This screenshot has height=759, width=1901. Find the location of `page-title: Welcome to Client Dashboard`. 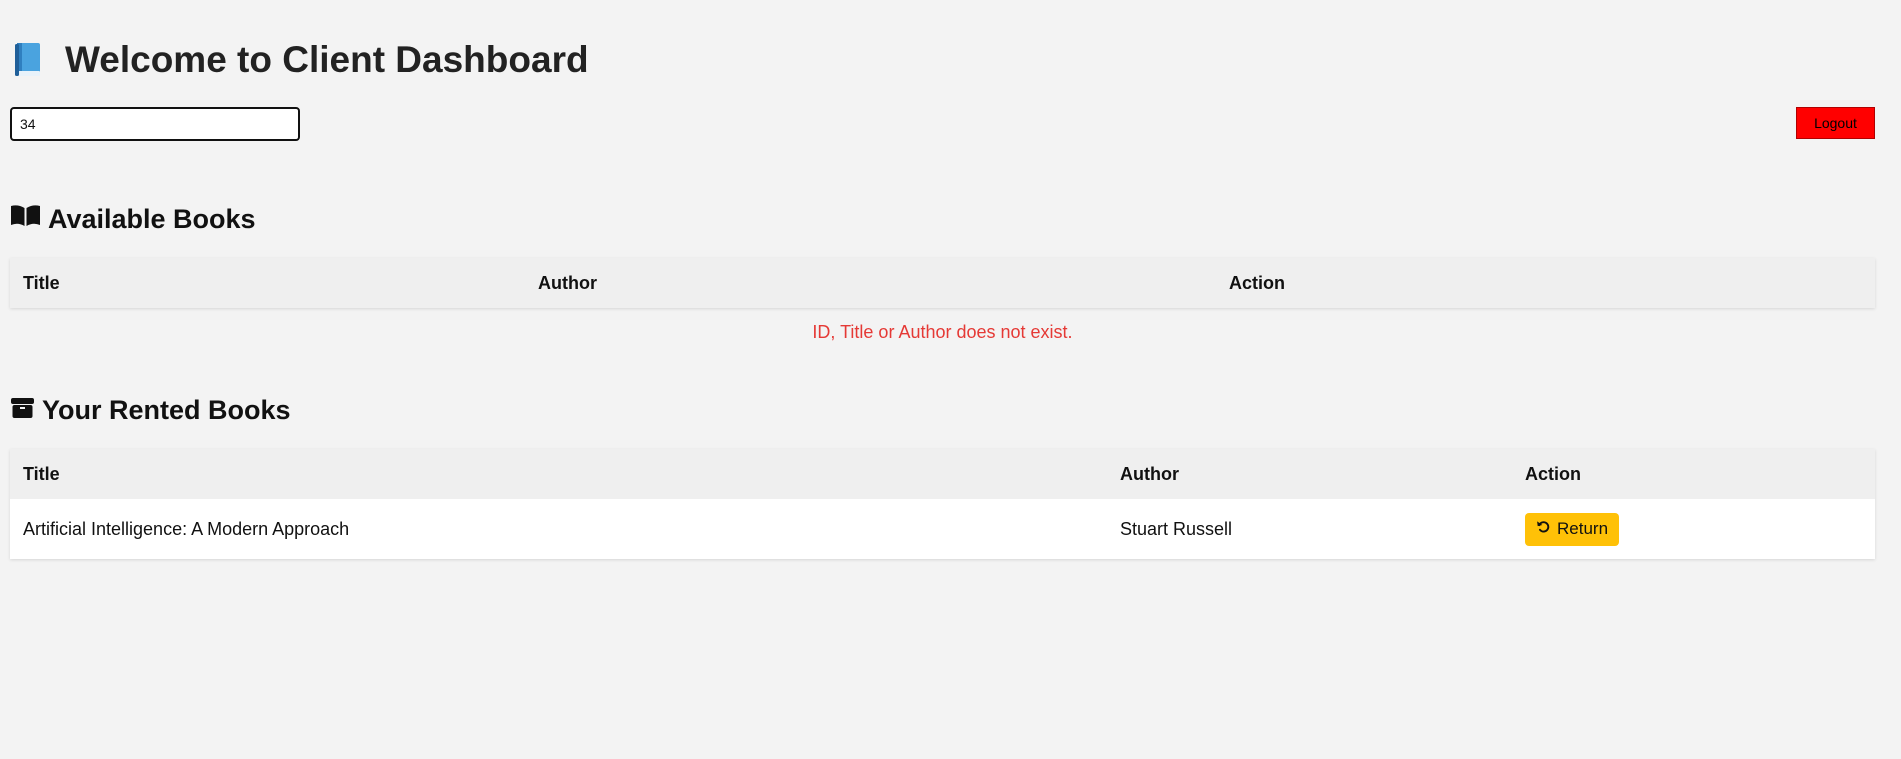

page-title: Welcome to Client Dashboard is located at coordinates (301, 60).